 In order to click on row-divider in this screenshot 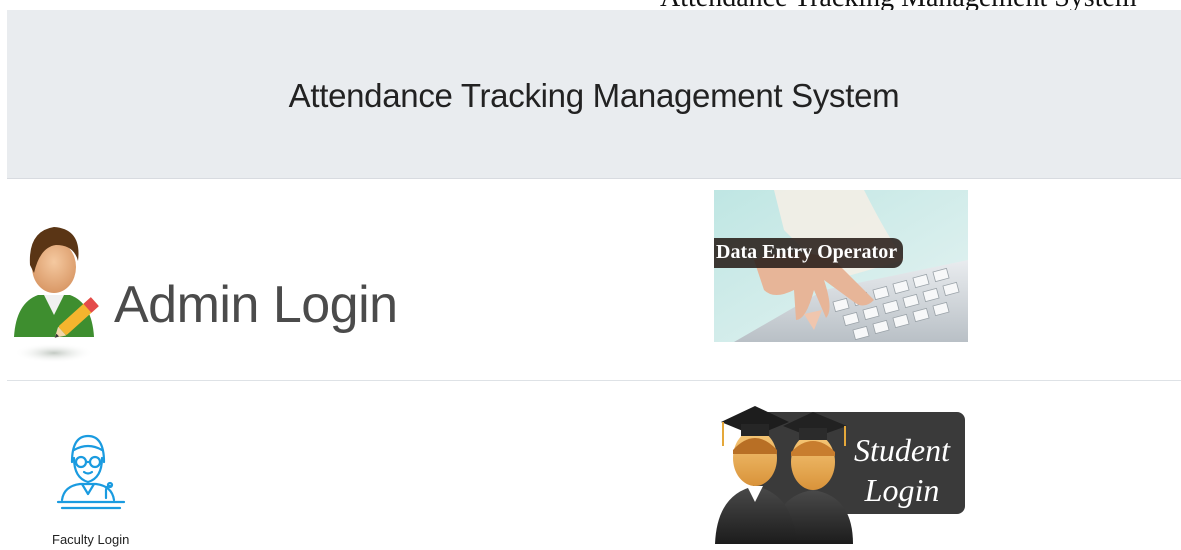, I will do `click(594, 380)`.